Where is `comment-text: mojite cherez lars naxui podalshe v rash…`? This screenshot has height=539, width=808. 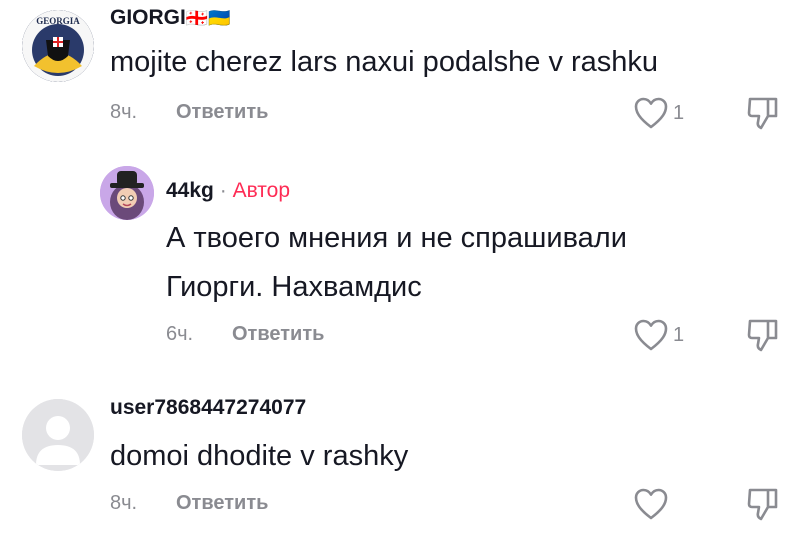
comment-text: mojite cherez lars naxui podalshe v rash… is located at coordinates (384, 62).